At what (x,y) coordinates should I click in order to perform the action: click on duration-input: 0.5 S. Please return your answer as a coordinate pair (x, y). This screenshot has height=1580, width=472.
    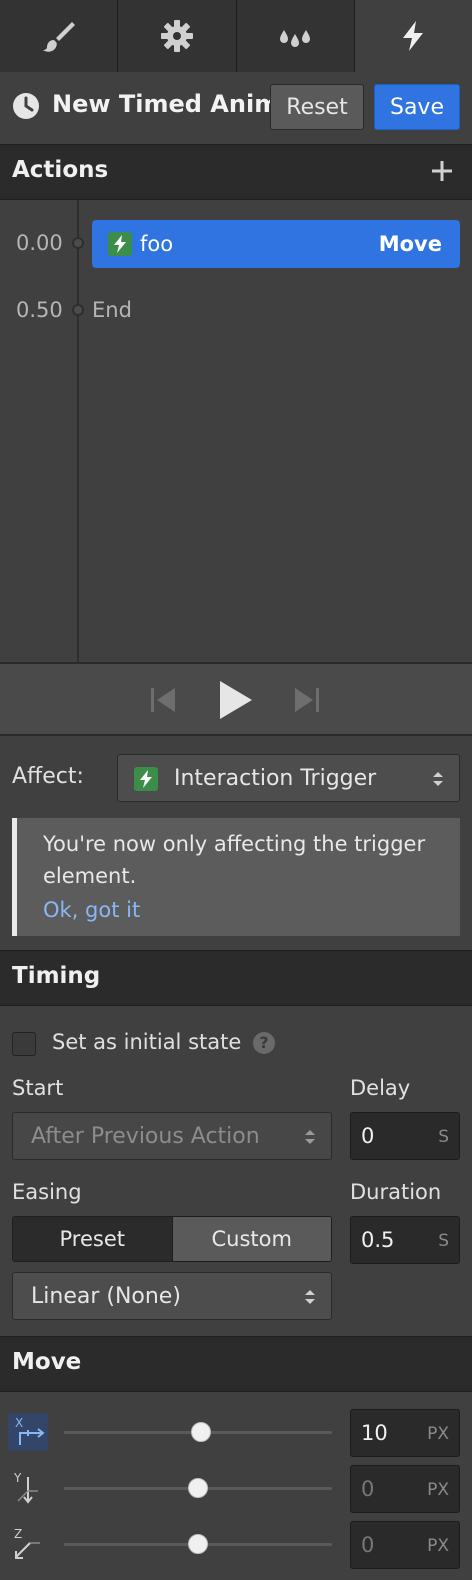
    Looking at the image, I should click on (405, 1240).